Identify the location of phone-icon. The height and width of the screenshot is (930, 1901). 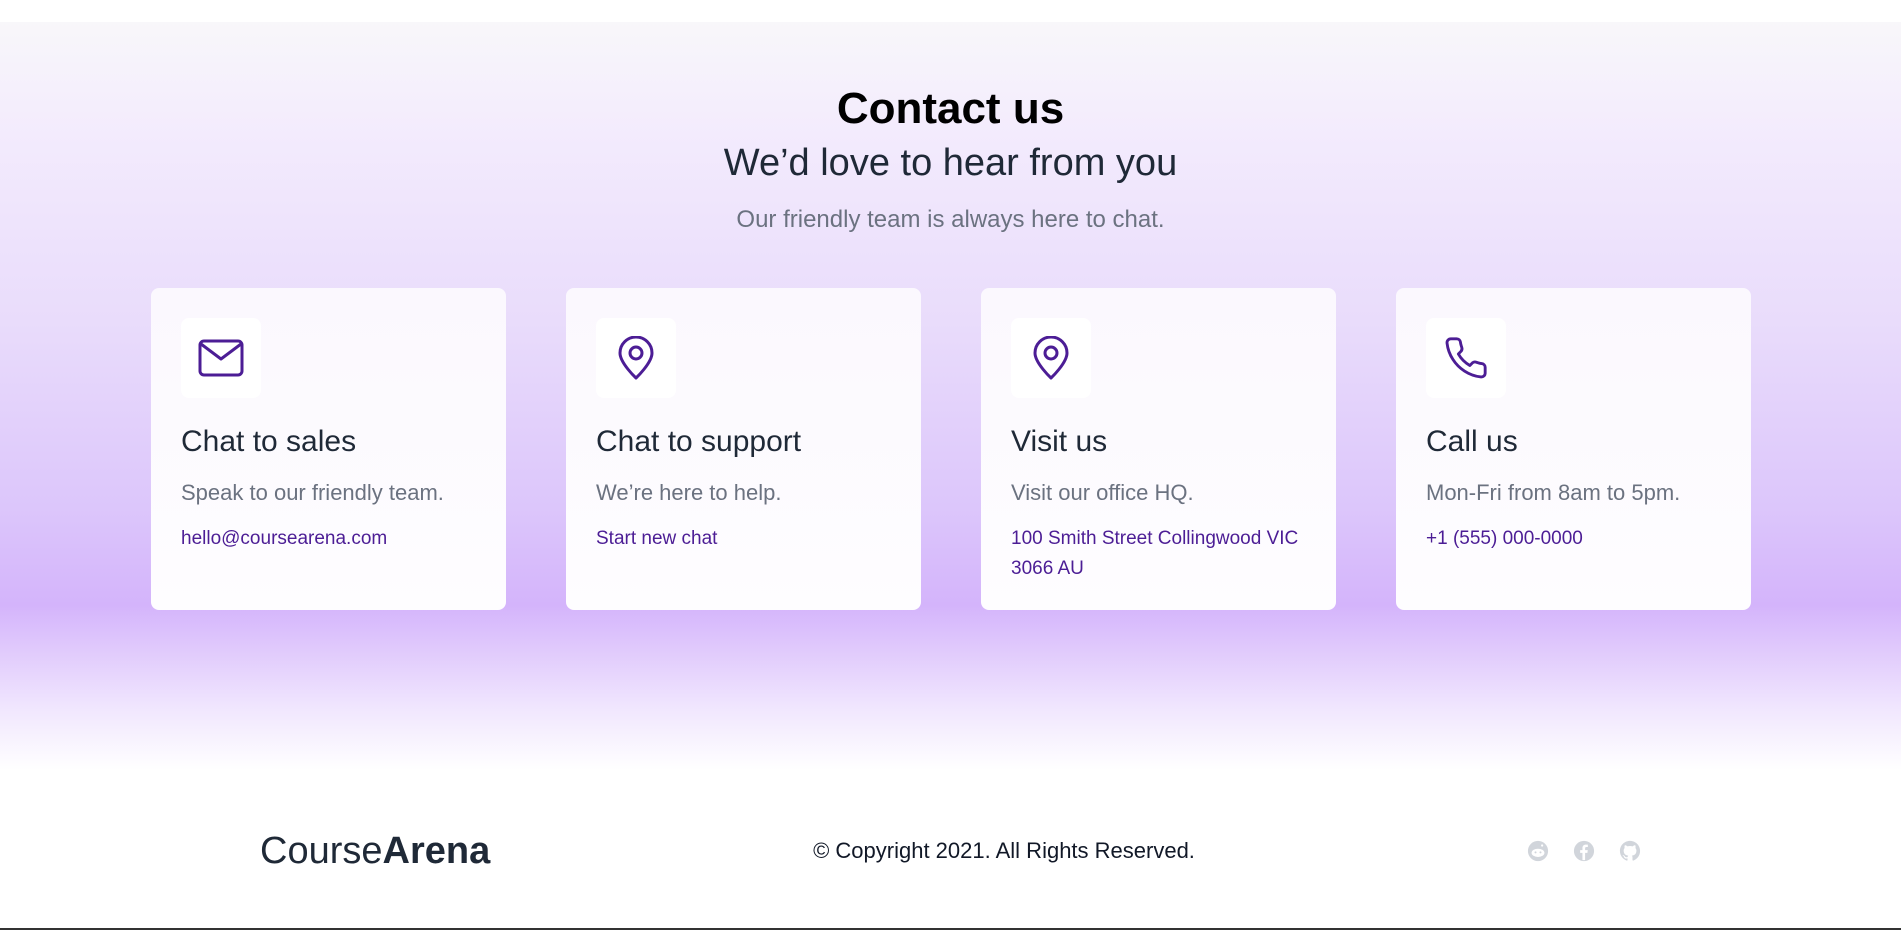
(1466, 358).